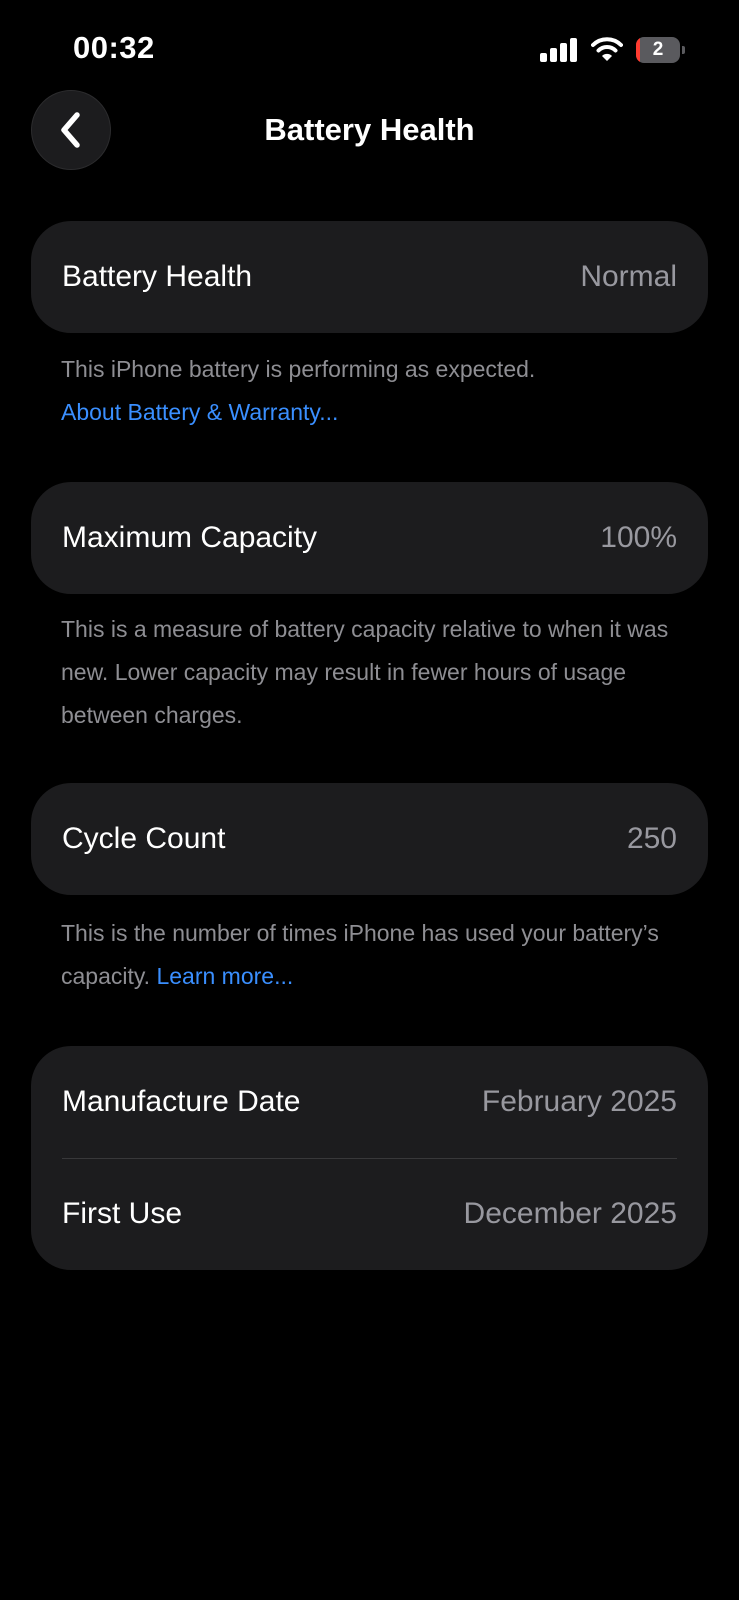 This screenshot has height=1600, width=739. I want to click on battery-health-label: Battery Health, so click(157, 276).